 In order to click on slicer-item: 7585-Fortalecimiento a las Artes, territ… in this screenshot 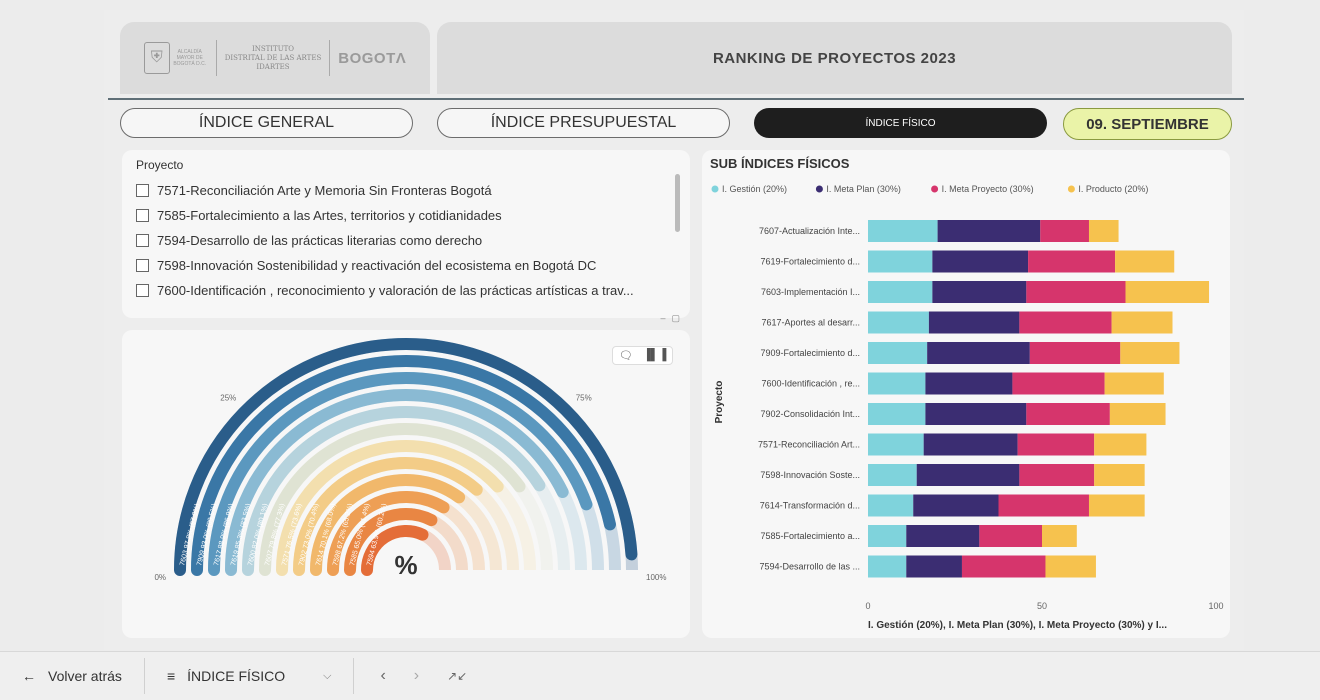, I will do `click(406, 215)`.